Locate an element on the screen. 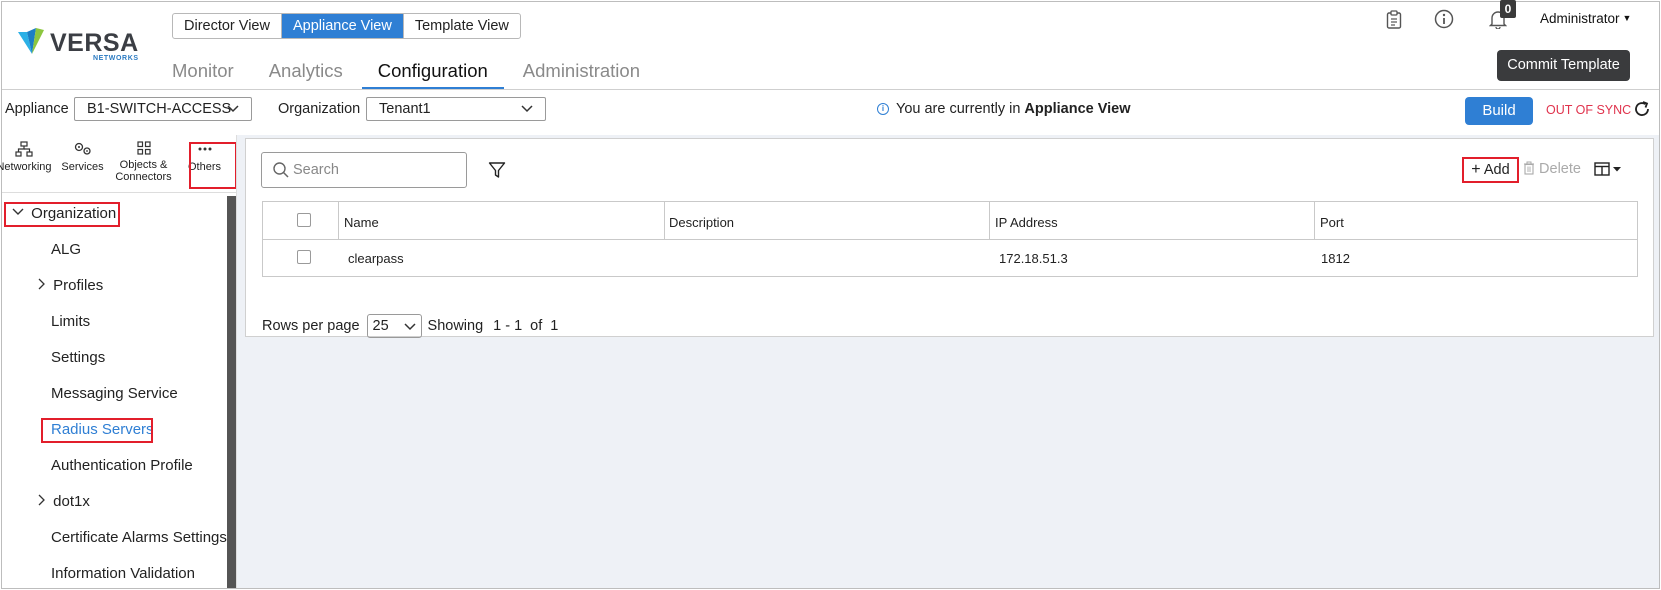 This screenshot has height=590, width=1661. others-highlight-box is located at coordinates (213, 165).